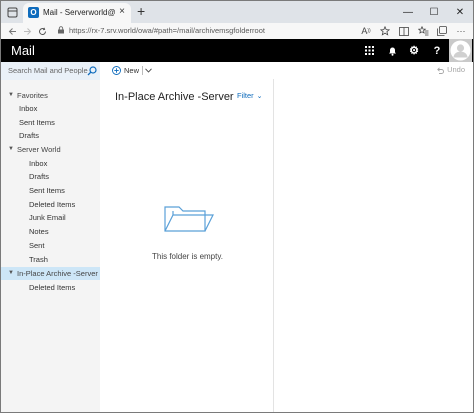 The height and width of the screenshot is (413, 474). I want to click on back-button, so click(12, 31).